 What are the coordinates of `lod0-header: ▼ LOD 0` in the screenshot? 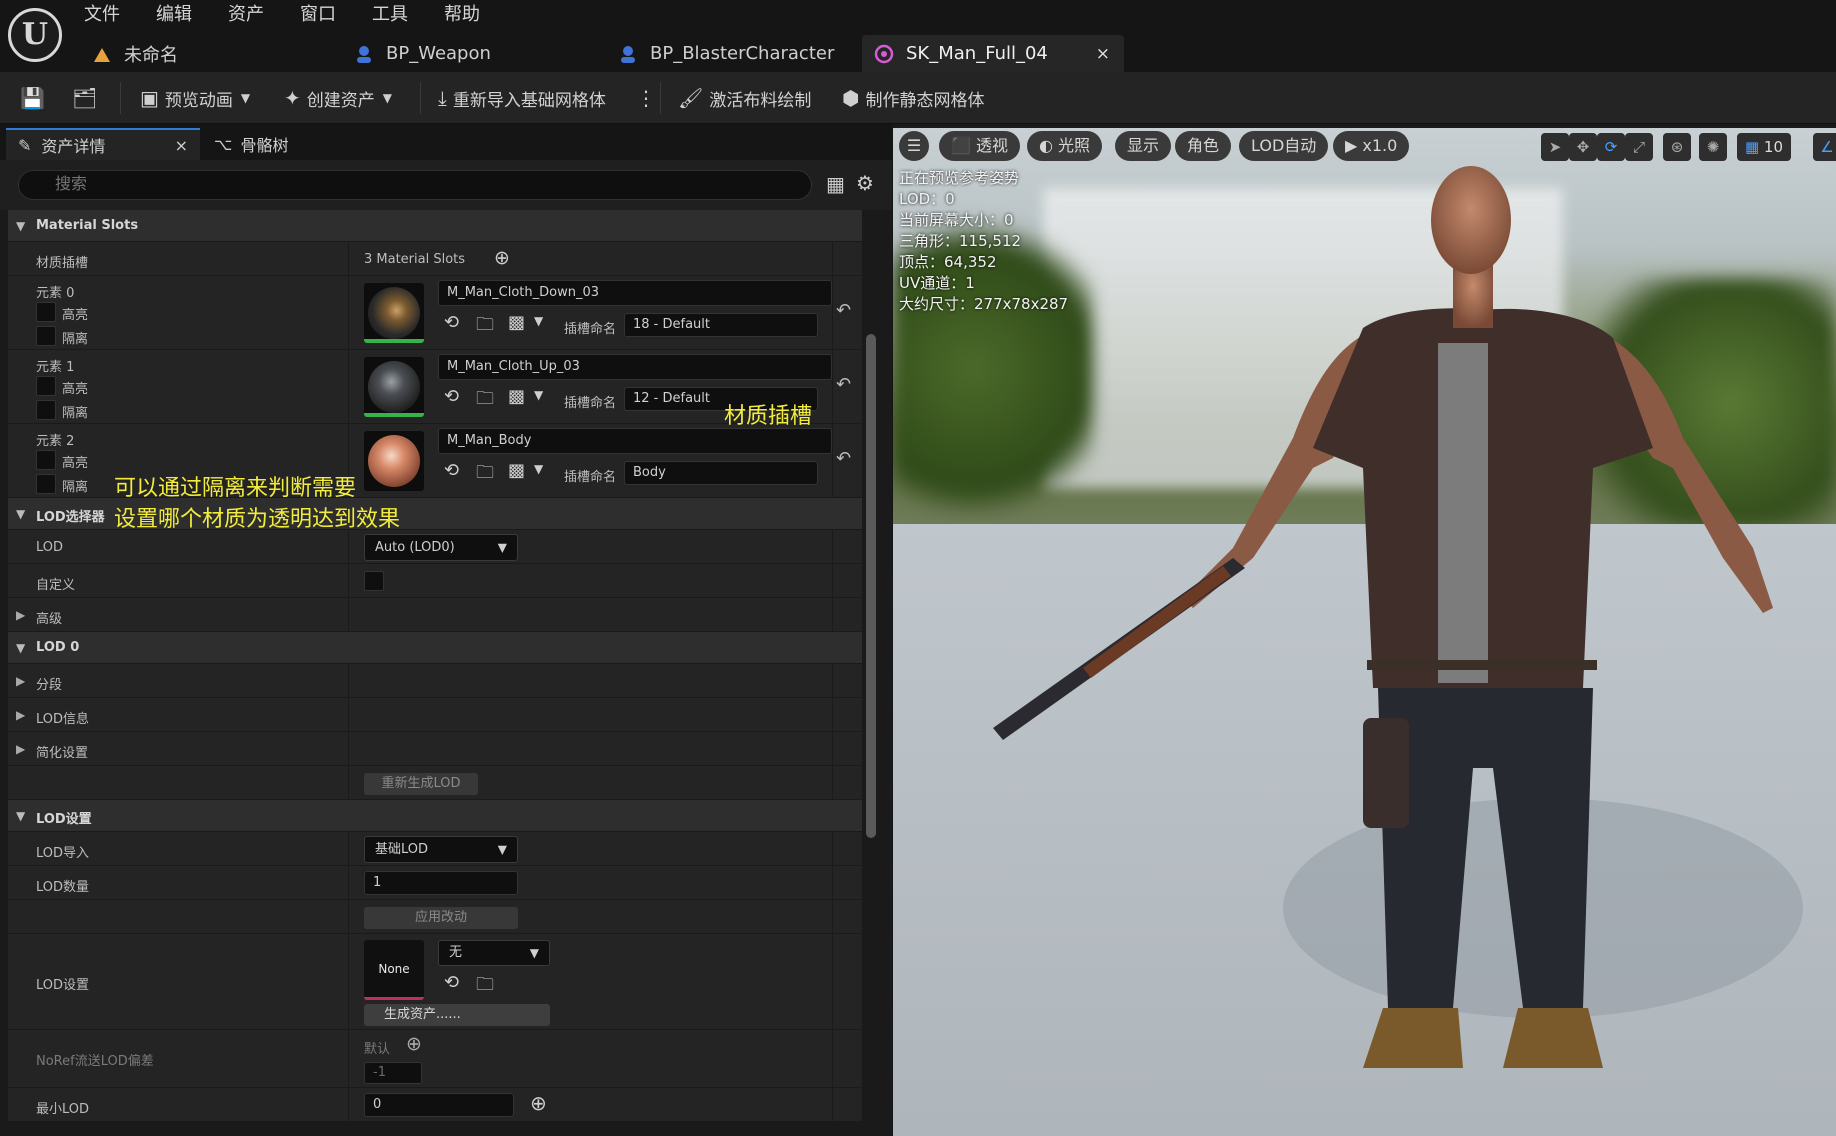 It's located at (435, 648).